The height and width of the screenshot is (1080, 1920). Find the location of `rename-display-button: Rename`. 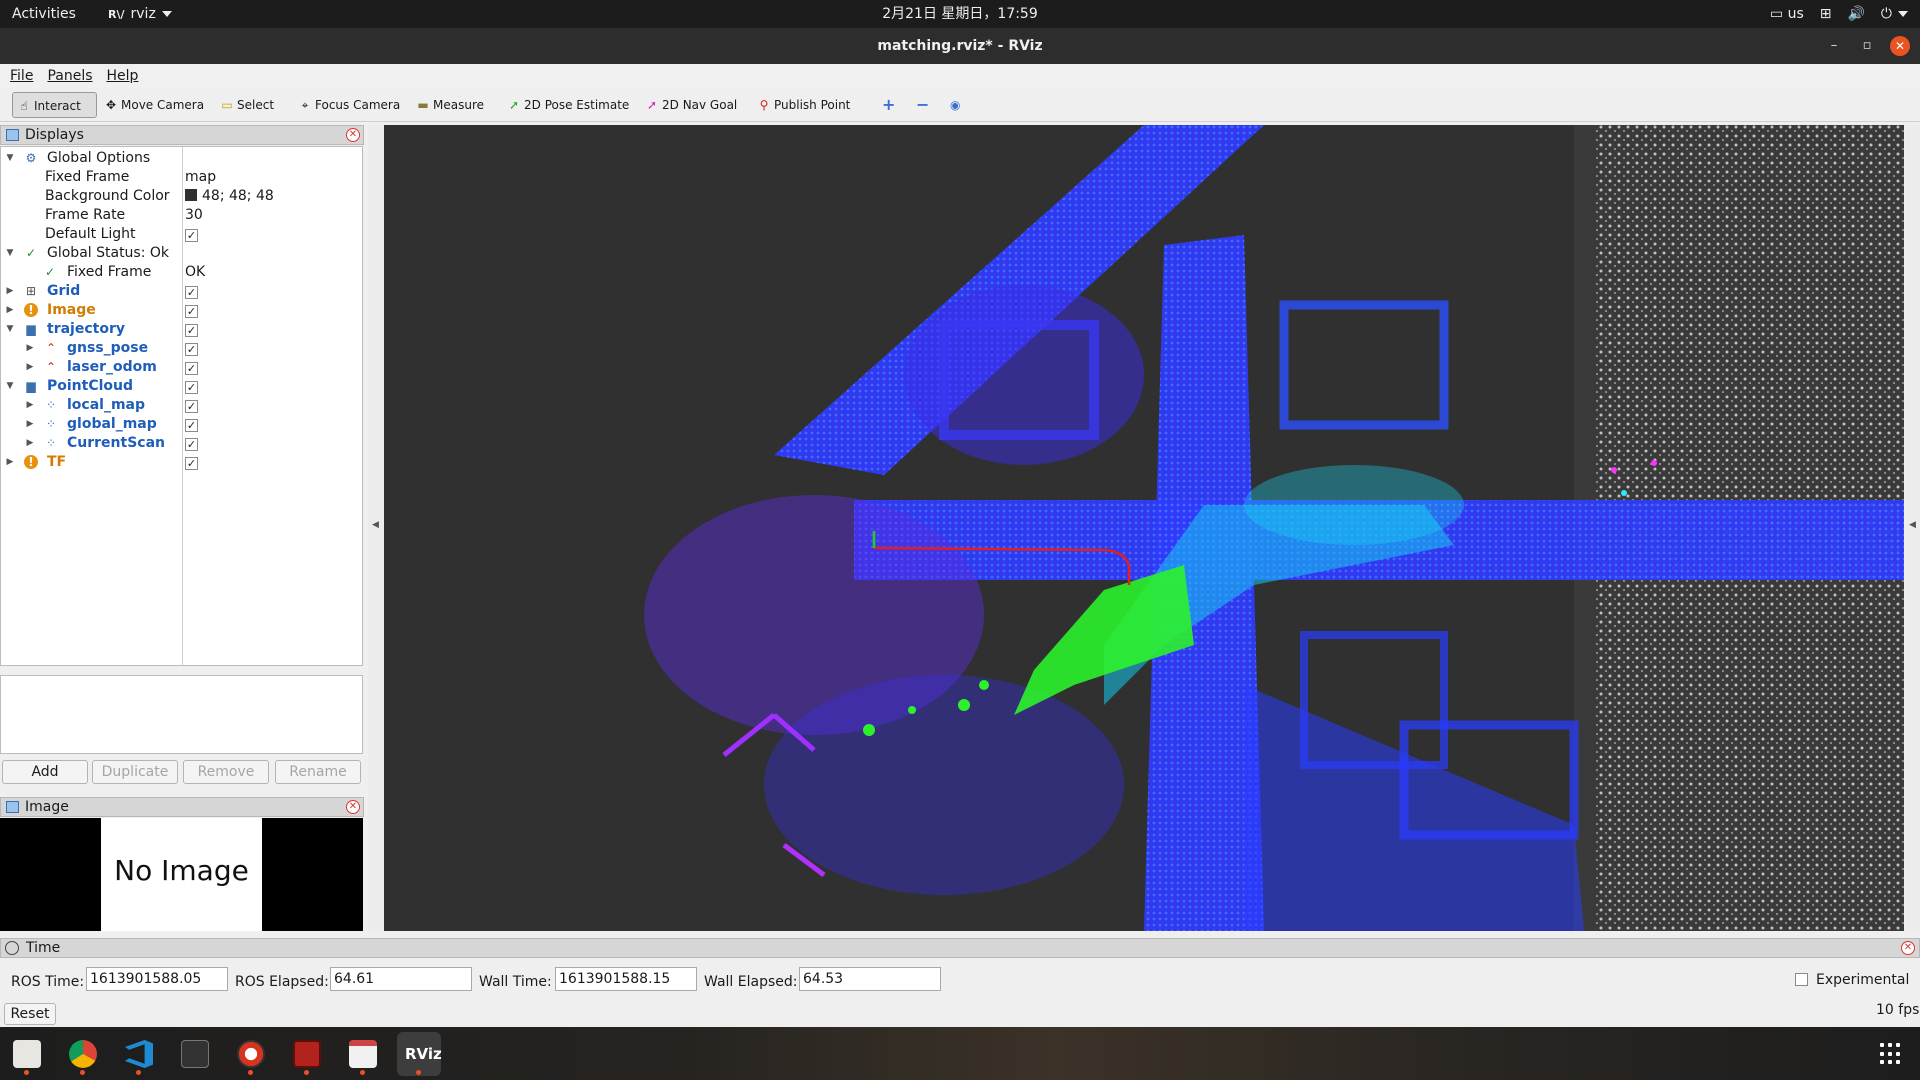

rename-display-button: Rename is located at coordinates (318, 772).